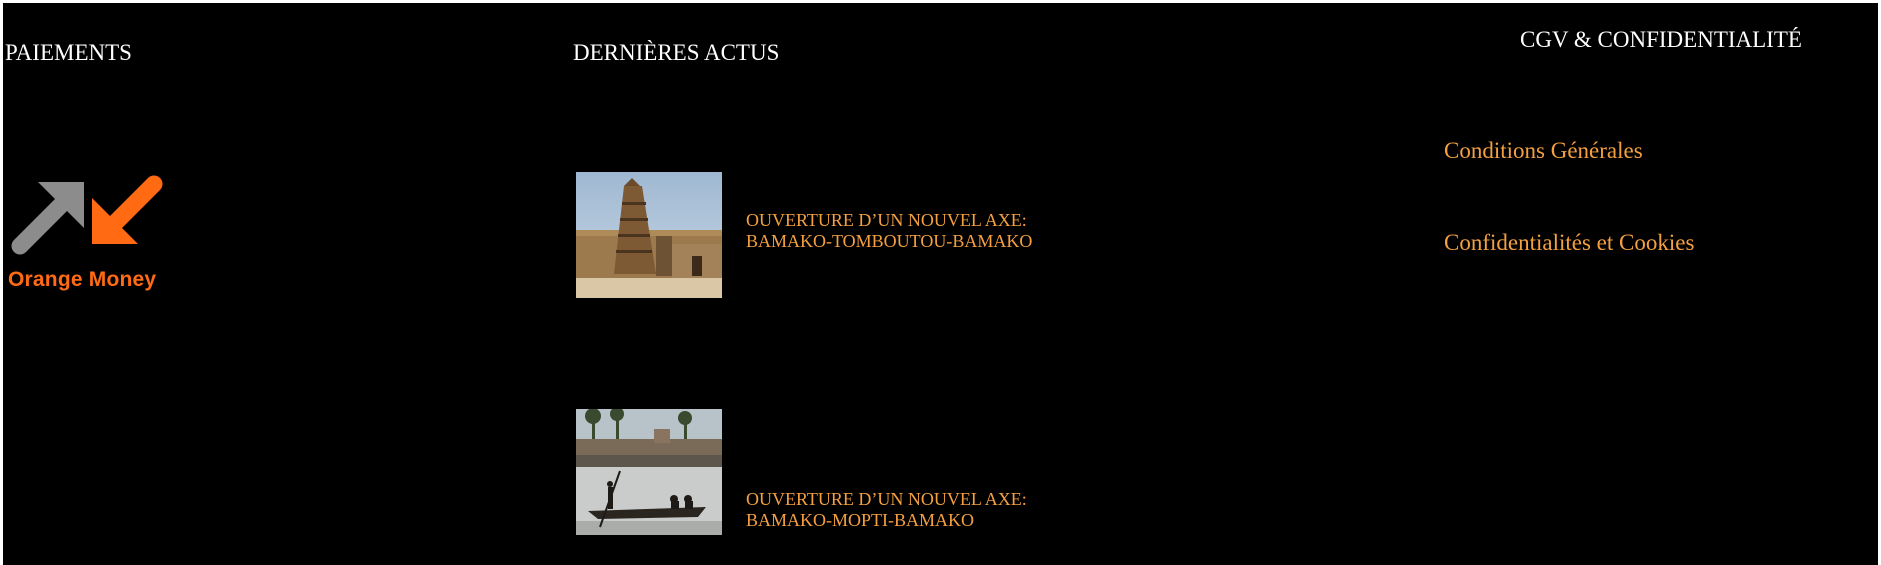 The image size is (1881, 565). Describe the element at coordinates (82, 279) in the screenshot. I see `orange-money-label: Orange Money` at that location.